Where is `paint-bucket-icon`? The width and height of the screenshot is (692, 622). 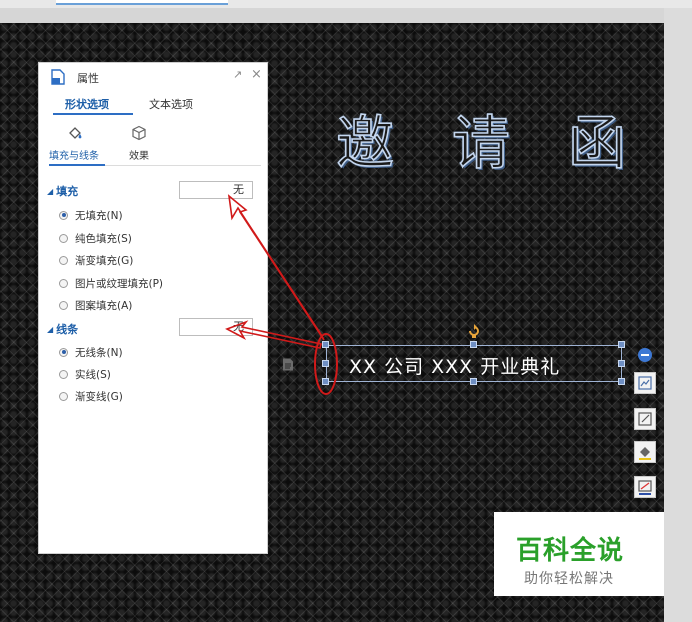 paint-bucket-icon is located at coordinates (75, 133).